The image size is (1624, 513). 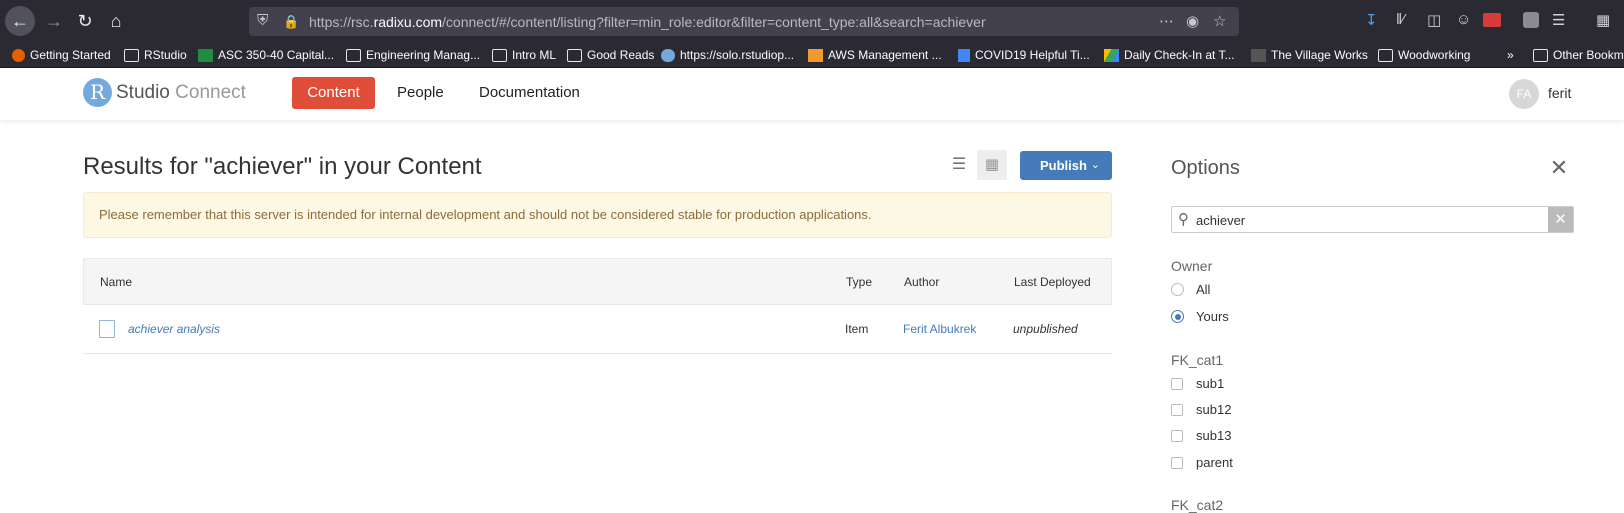 What do you see at coordinates (1111, 55) in the screenshot?
I see `drive-icon` at bounding box center [1111, 55].